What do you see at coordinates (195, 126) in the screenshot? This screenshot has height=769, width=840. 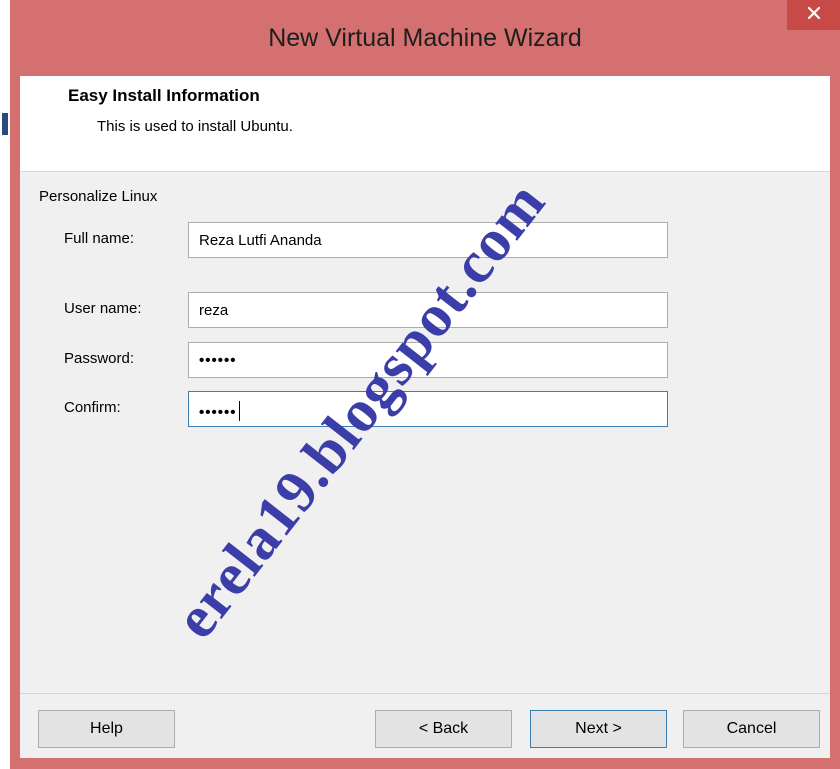 I see `page-subtitle: This is used to install Ubuntu.` at bounding box center [195, 126].